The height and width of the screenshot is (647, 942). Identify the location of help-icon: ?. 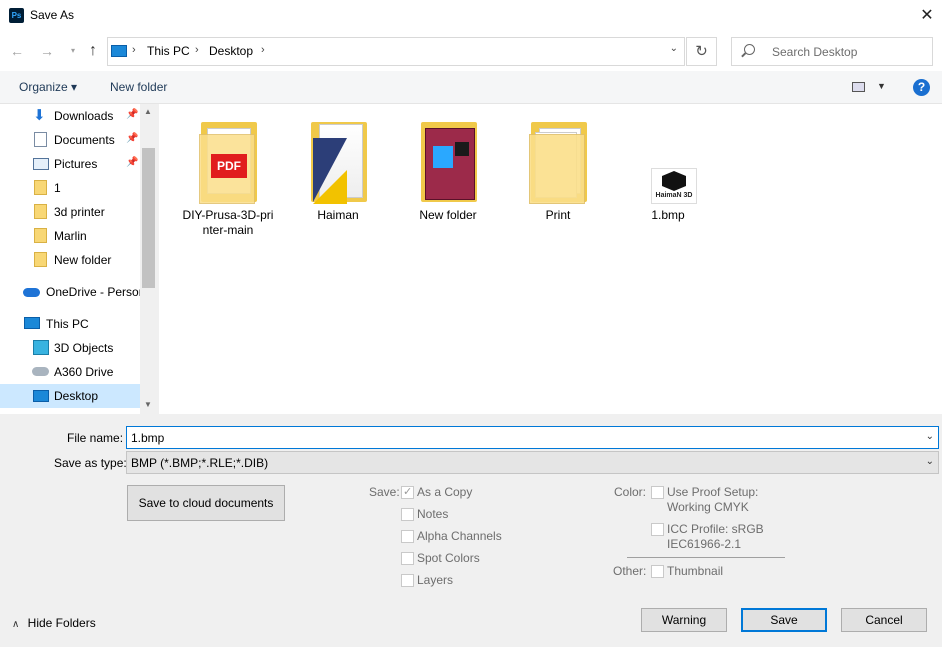
(921, 87).